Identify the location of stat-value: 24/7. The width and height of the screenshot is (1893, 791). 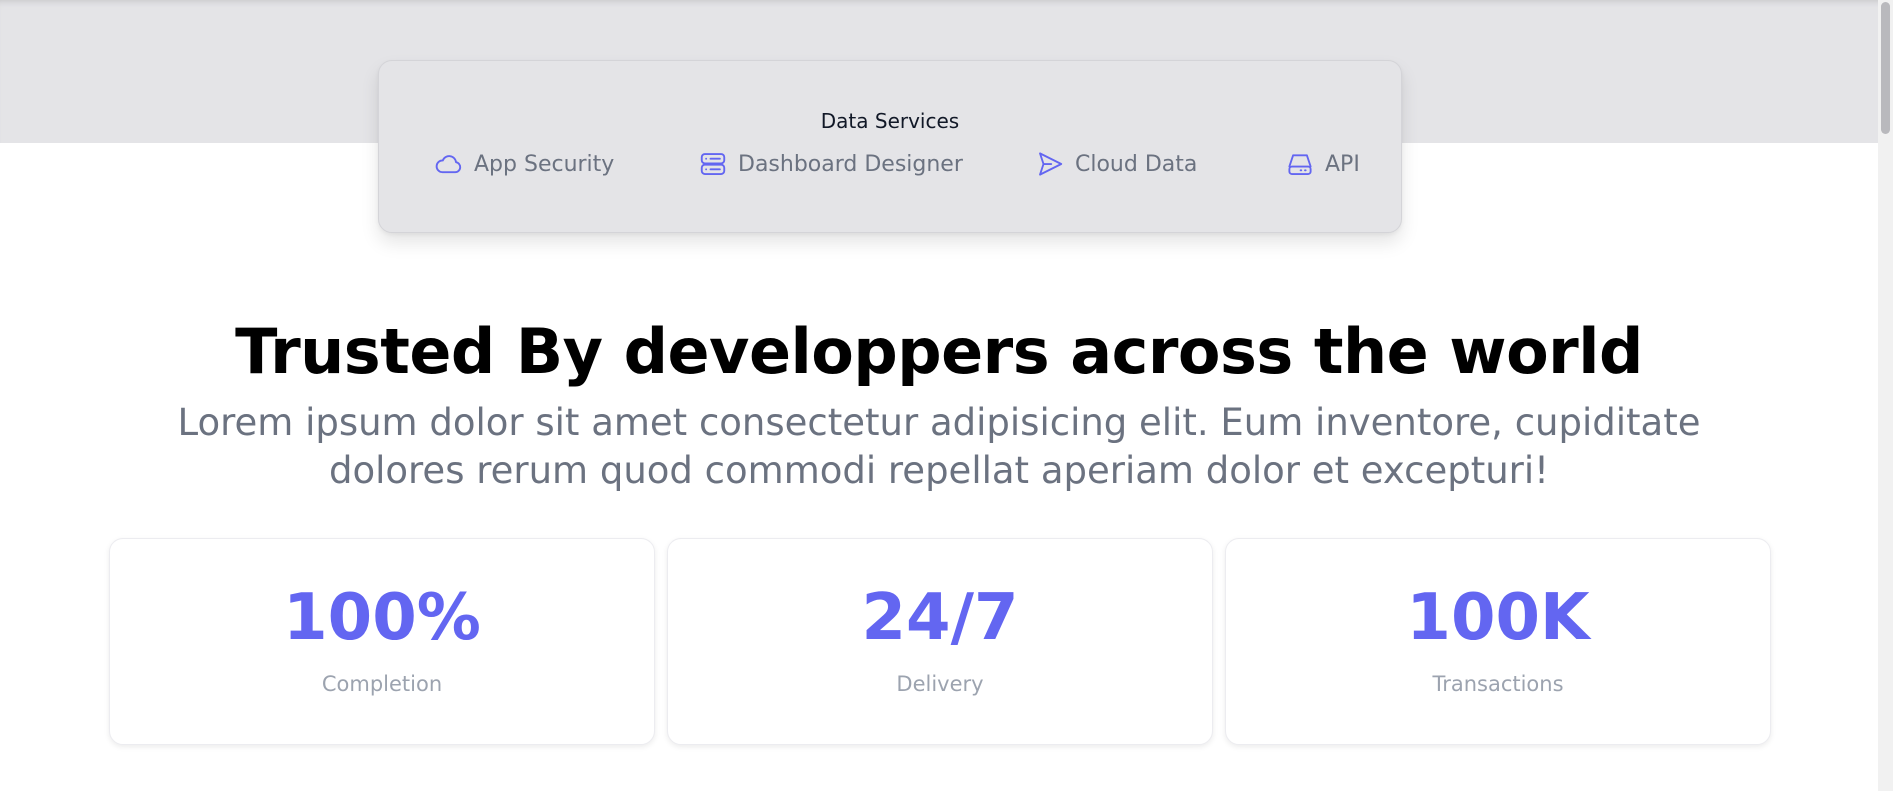
(940, 618).